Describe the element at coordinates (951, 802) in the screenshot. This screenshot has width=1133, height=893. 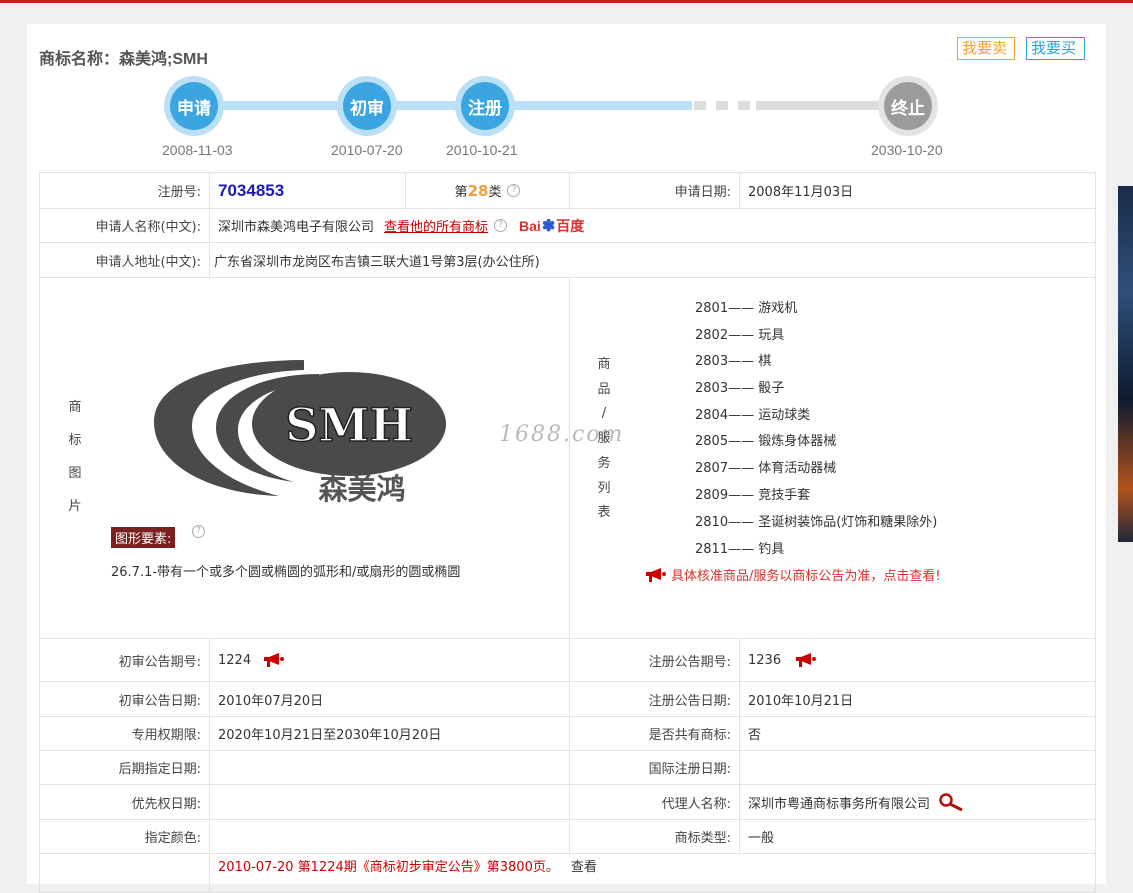
I see `search-icon` at that location.